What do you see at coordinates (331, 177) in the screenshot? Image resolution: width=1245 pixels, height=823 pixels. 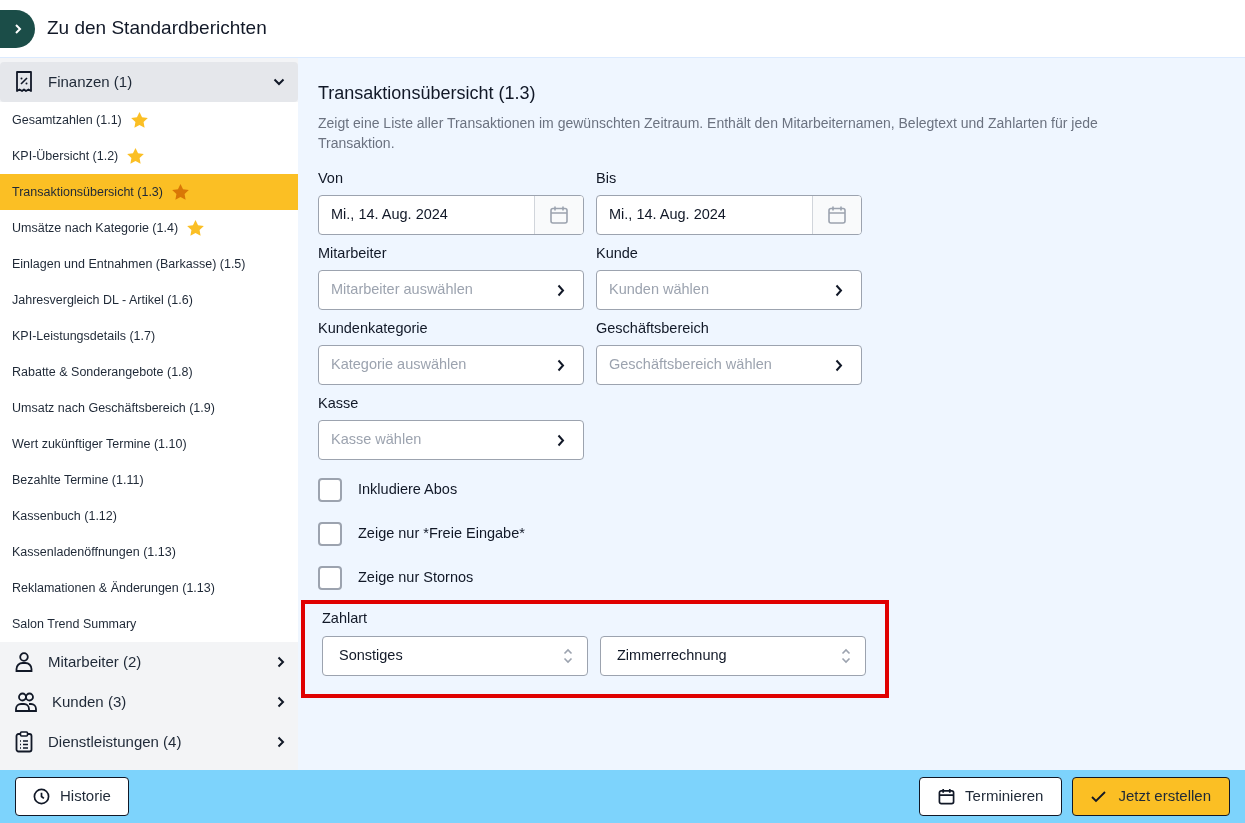 I see `field-label: Von` at bounding box center [331, 177].